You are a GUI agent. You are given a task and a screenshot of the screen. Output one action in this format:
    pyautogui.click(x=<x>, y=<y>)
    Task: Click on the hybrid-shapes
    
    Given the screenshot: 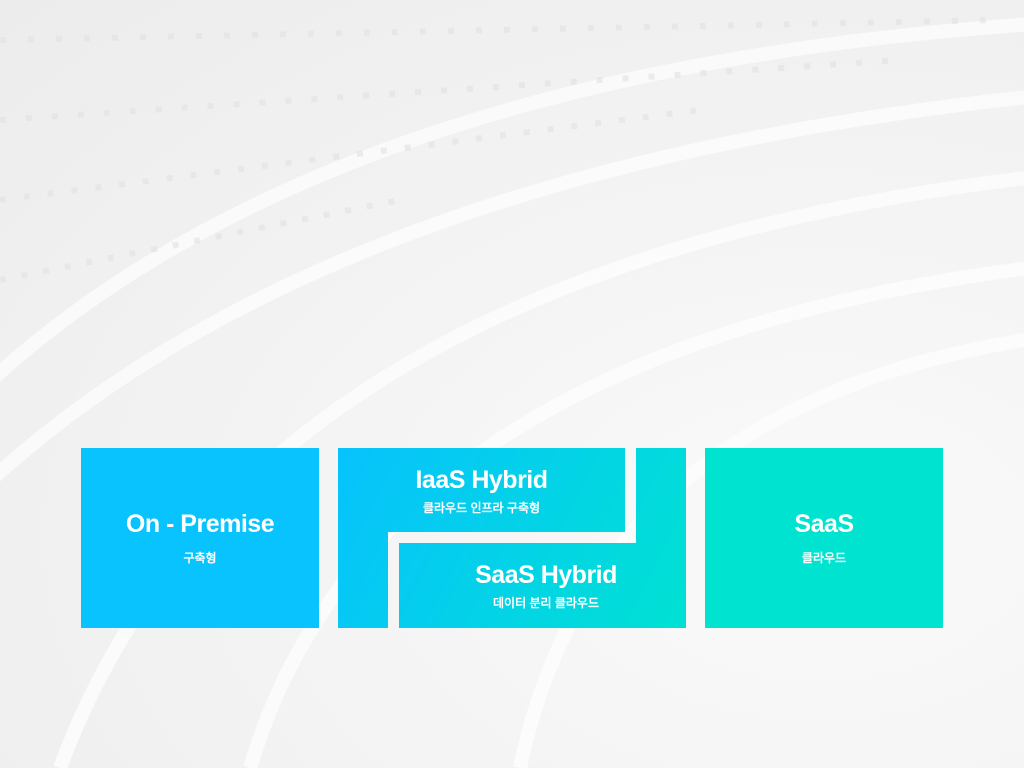 What is the action you would take?
    pyautogui.click(x=512, y=538)
    